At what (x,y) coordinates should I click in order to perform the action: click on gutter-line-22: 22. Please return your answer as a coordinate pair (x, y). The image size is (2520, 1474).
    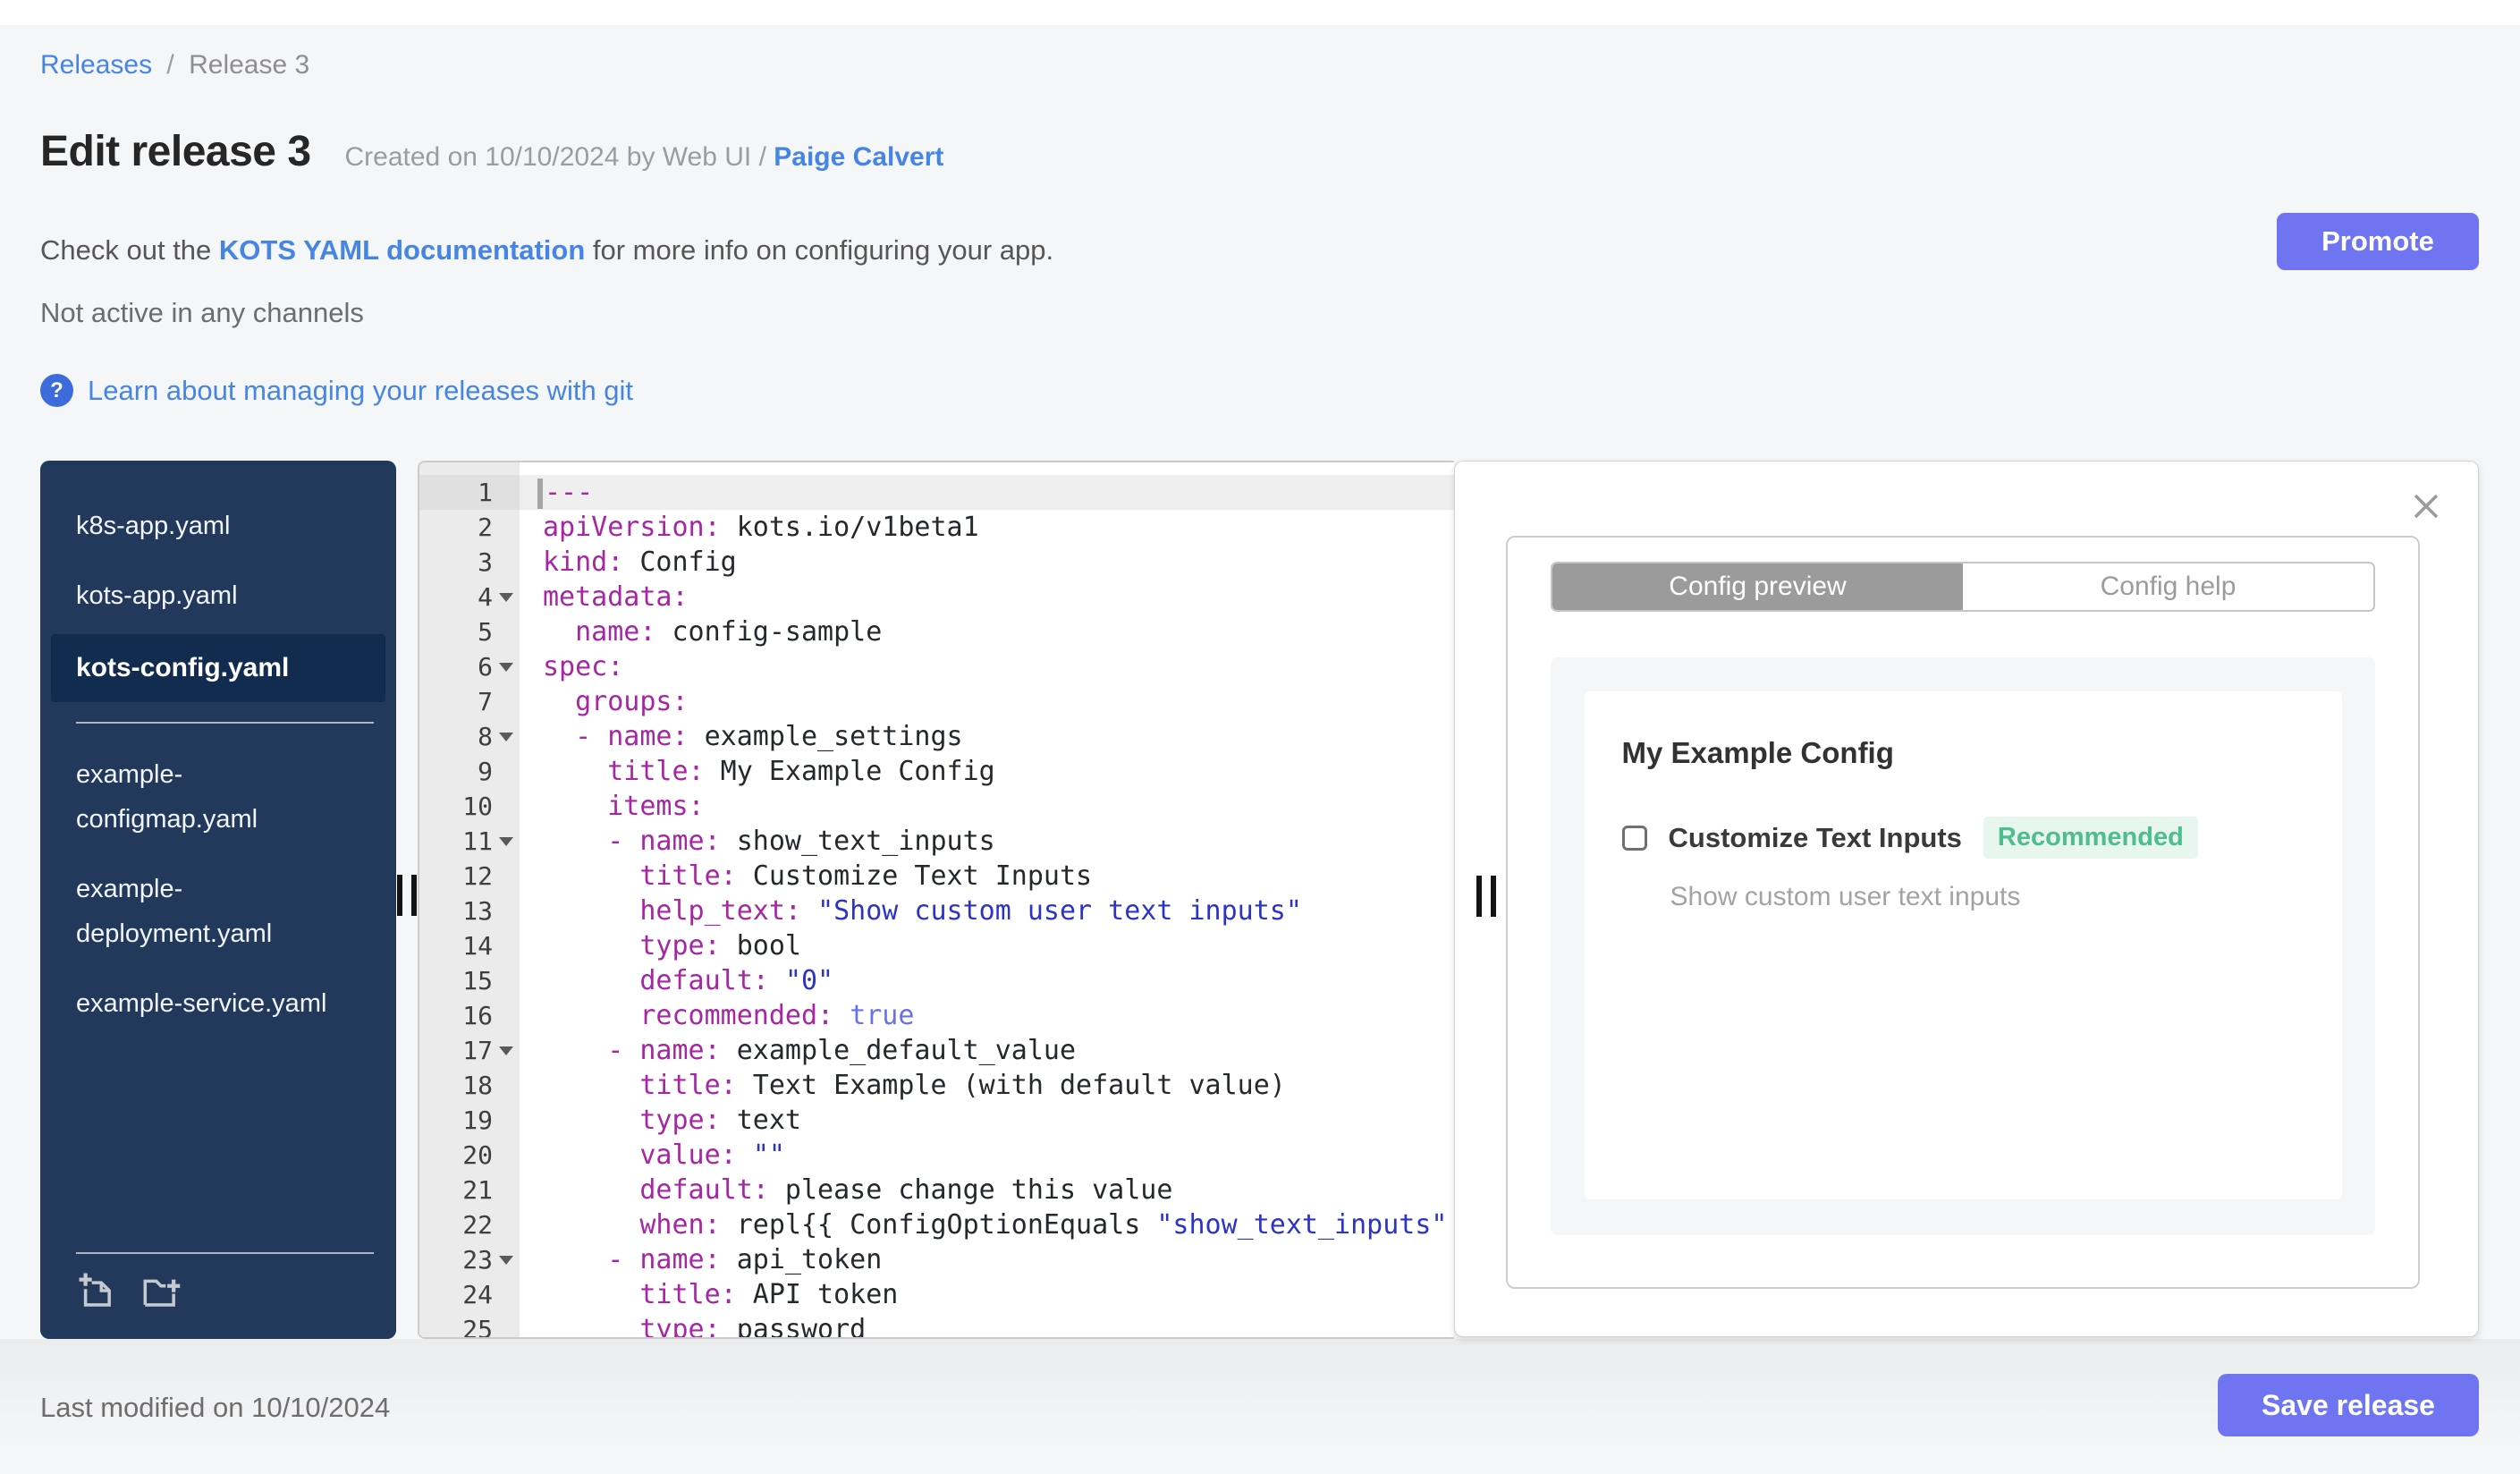
    Looking at the image, I should click on (470, 1224).